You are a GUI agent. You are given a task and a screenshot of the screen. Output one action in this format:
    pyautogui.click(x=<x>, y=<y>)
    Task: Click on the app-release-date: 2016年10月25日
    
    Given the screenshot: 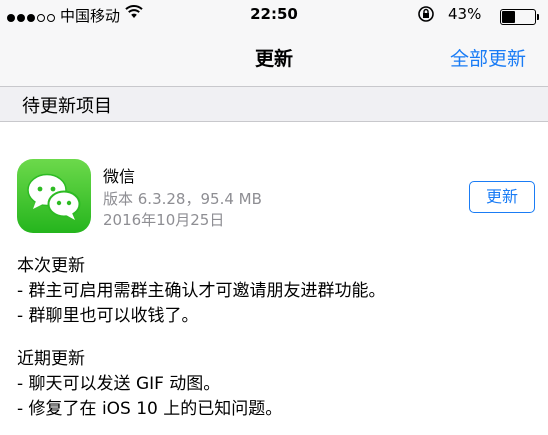 What is the action you would take?
    pyautogui.click(x=164, y=220)
    